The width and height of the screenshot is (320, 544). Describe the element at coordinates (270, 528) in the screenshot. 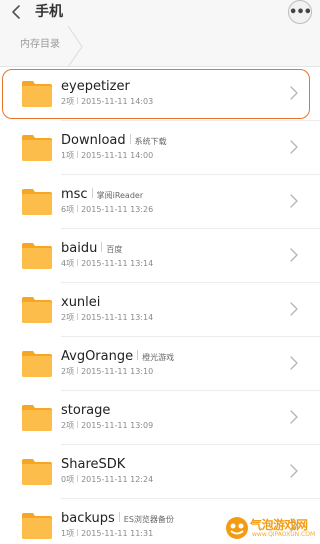

I see `watermark: 气泡游戏网 www.QIPAOXUN.COM` at that location.